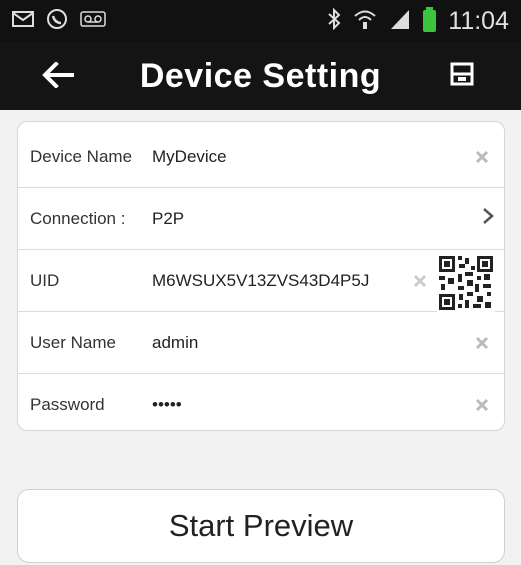 The image size is (521, 565). I want to click on qr-code-scan-button, so click(466, 283).